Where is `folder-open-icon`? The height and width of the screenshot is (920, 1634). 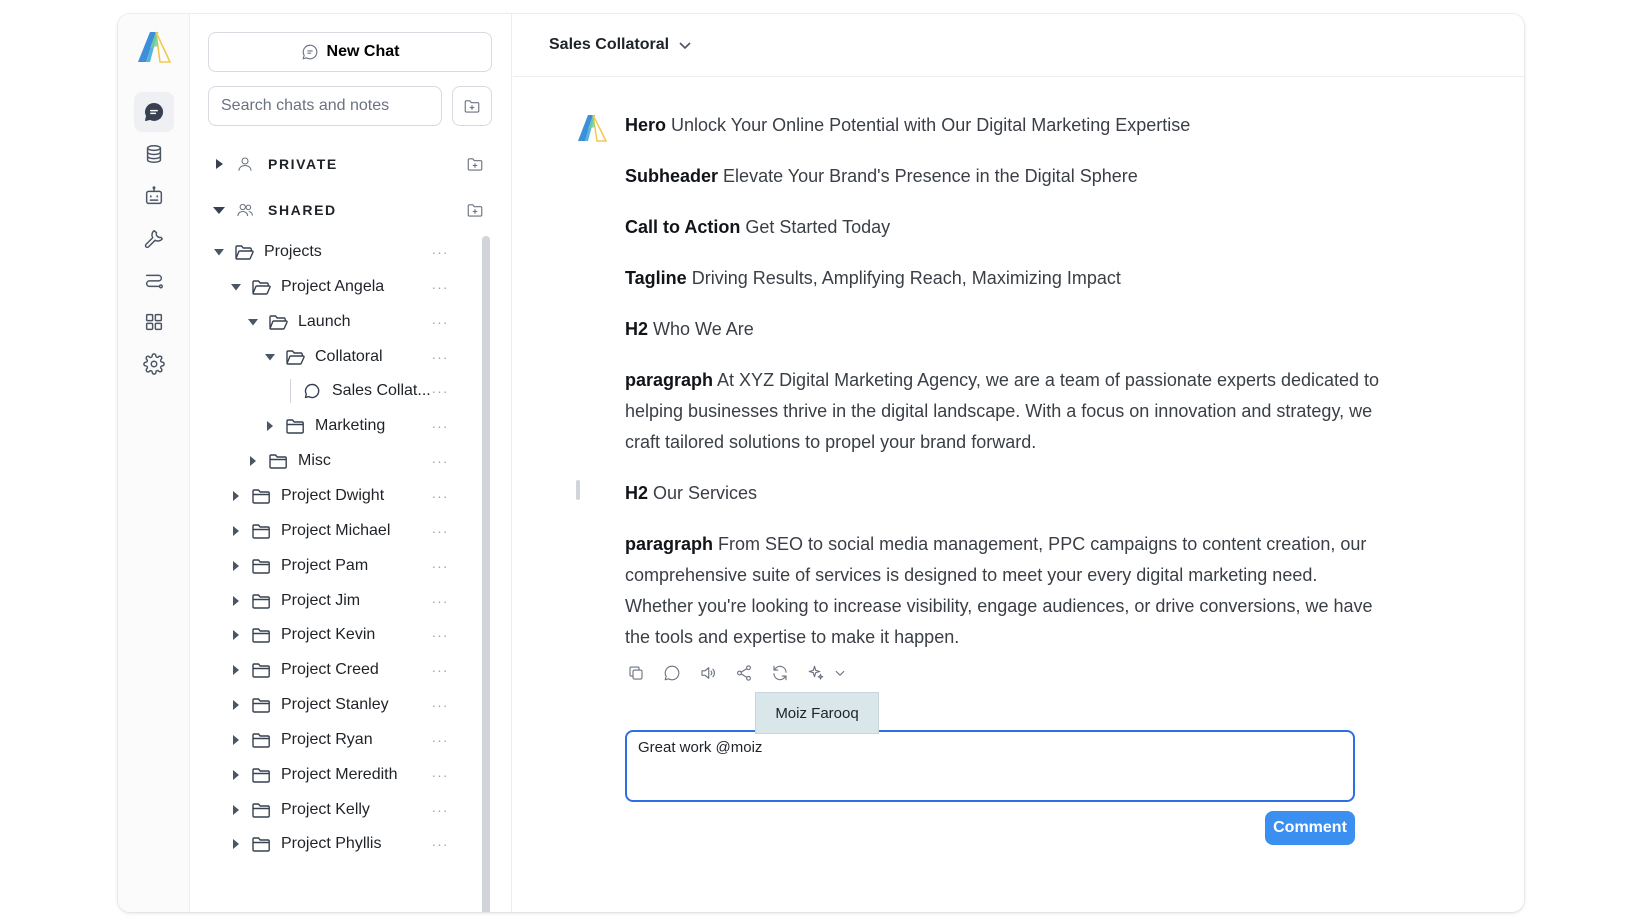 folder-open-icon is located at coordinates (278, 322).